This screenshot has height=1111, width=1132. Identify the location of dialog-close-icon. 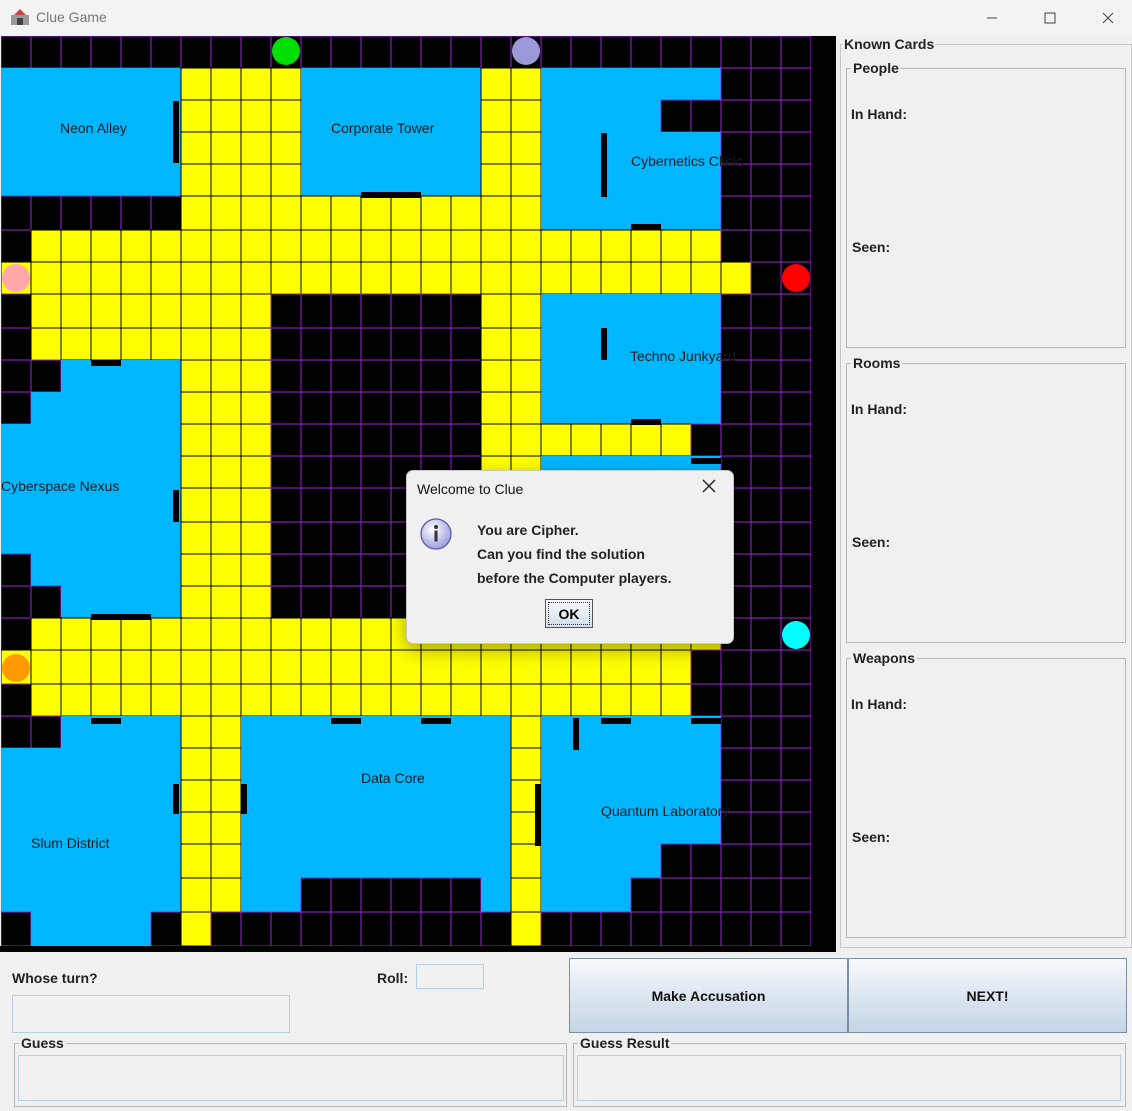
(709, 487).